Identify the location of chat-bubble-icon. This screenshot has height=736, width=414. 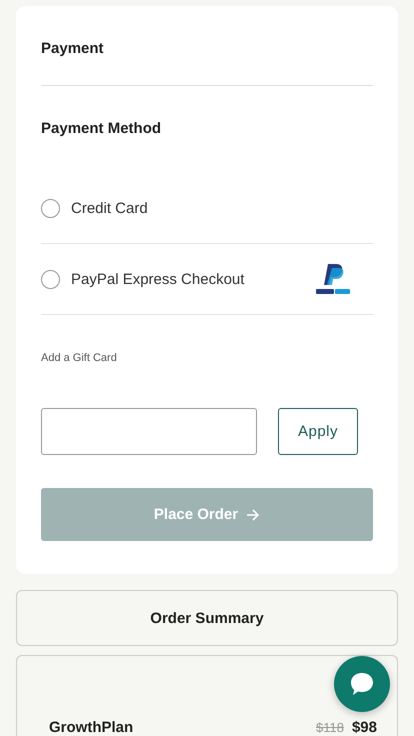
(362, 684).